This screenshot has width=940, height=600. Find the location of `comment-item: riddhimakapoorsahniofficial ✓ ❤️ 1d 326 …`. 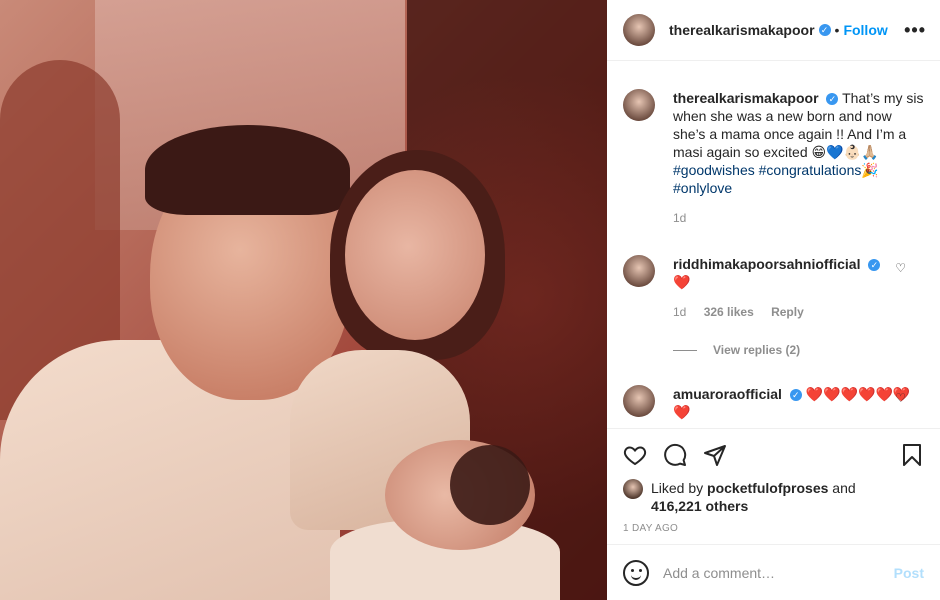

comment-item: riddhimakapoorsahniofficial ✓ ❤️ 1d 326 … is located at coordinates (773, 288).